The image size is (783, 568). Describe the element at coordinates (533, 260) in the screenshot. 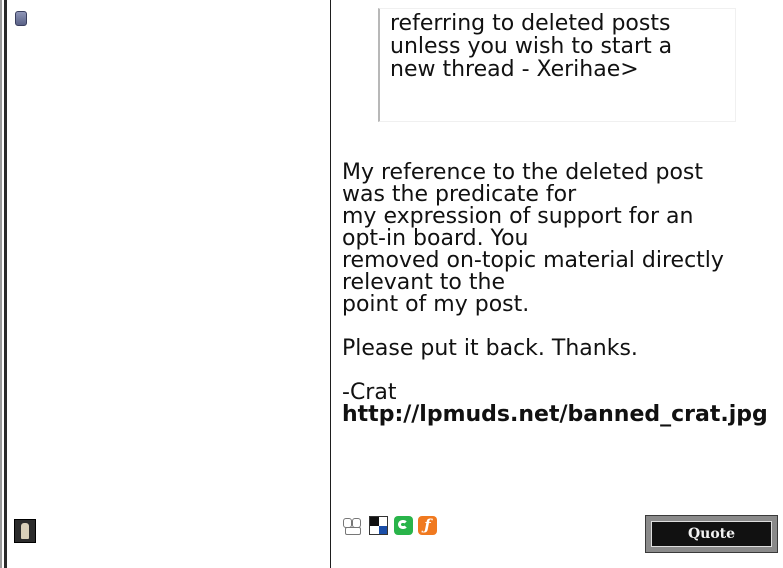

I see `post-line: removed on-topic material directly` at that location.